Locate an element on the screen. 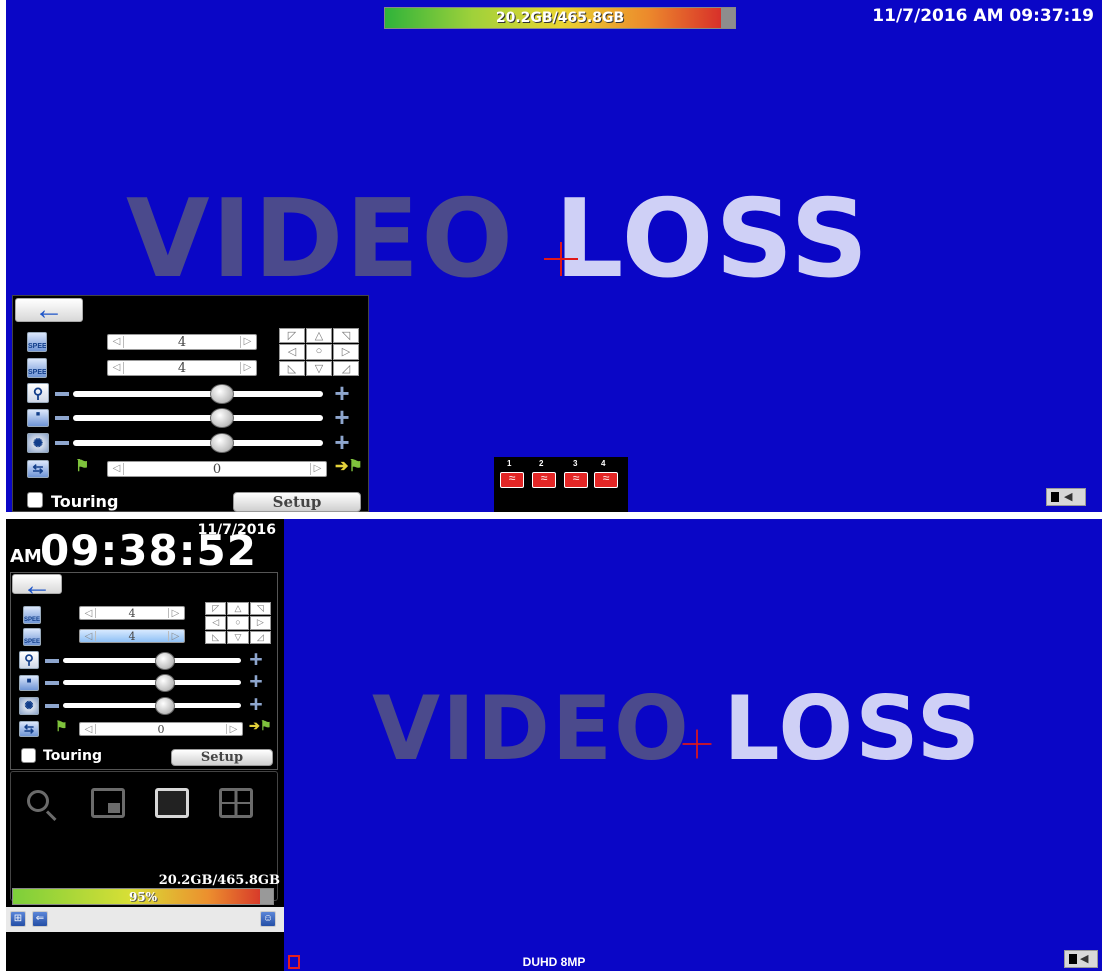 The height and width of the screenshot is (971, 1108). pip-icon is located at coordinates (108, 803).